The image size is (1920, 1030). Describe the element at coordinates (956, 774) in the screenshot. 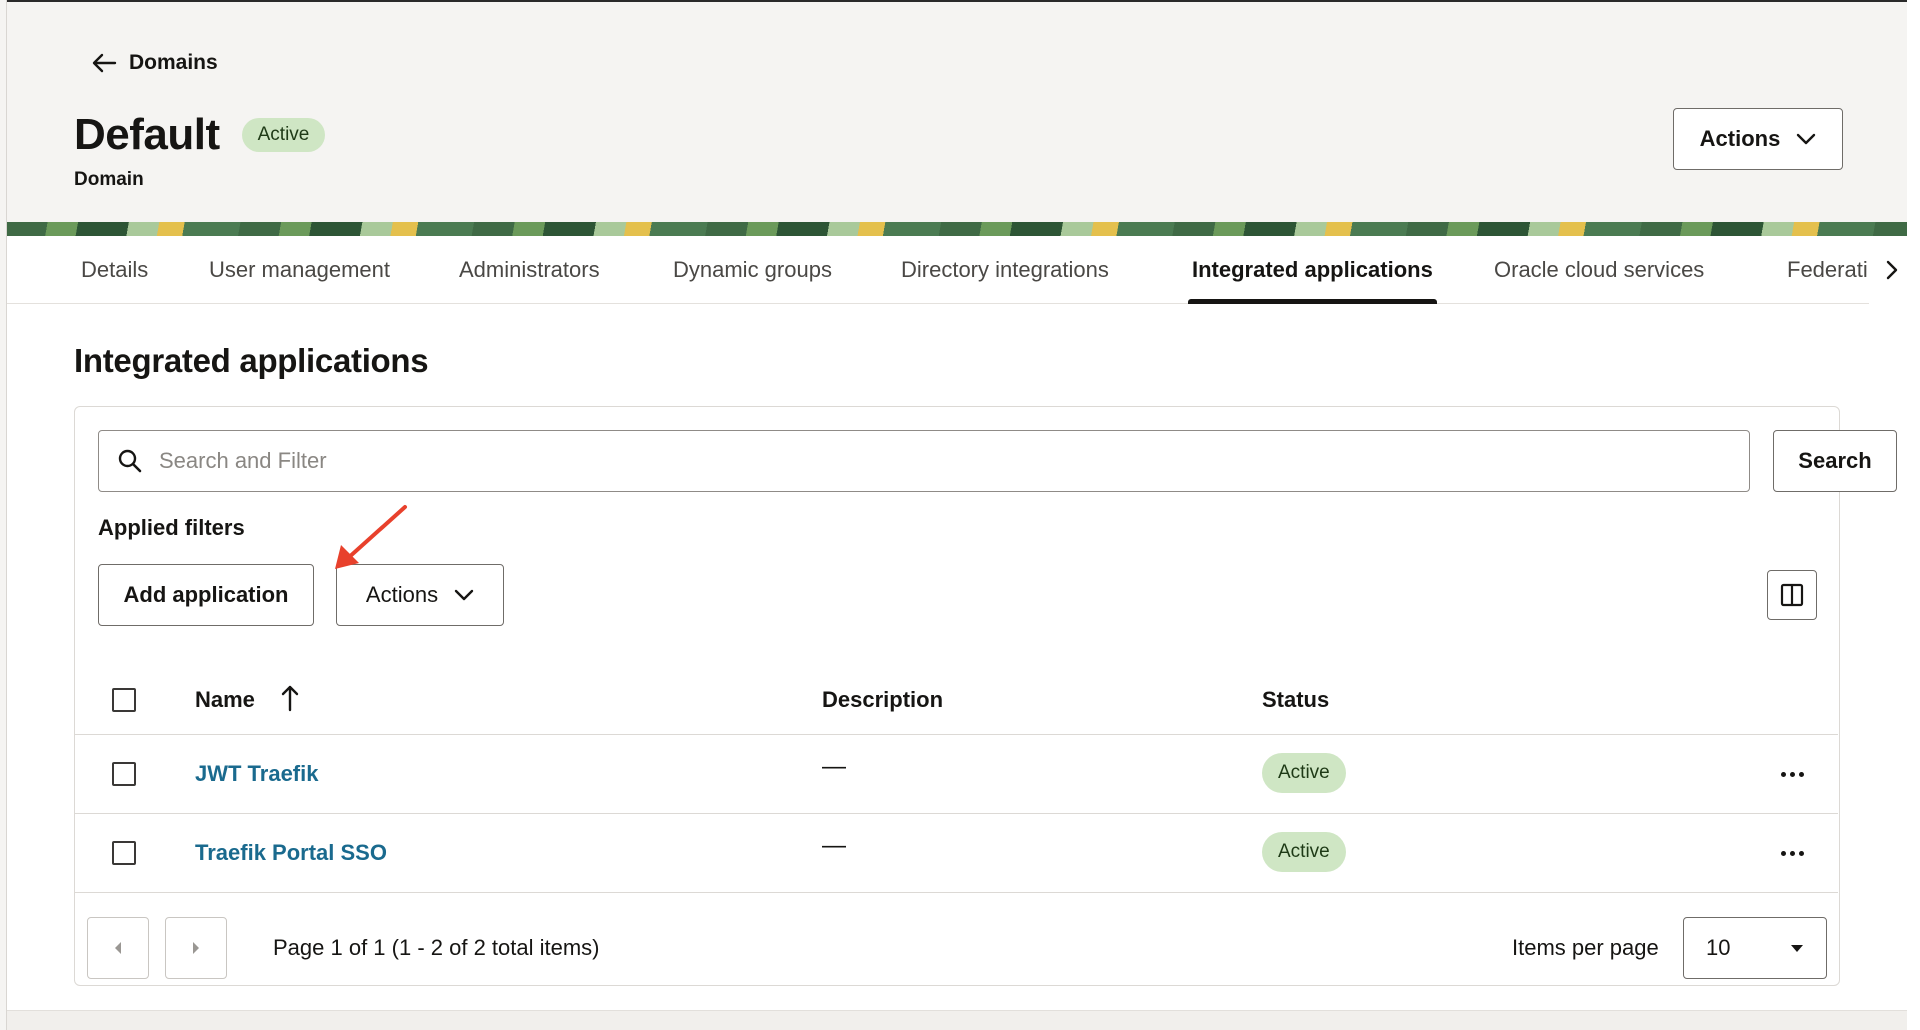

I see `table-row: JWT Traefik — Active` at that location.